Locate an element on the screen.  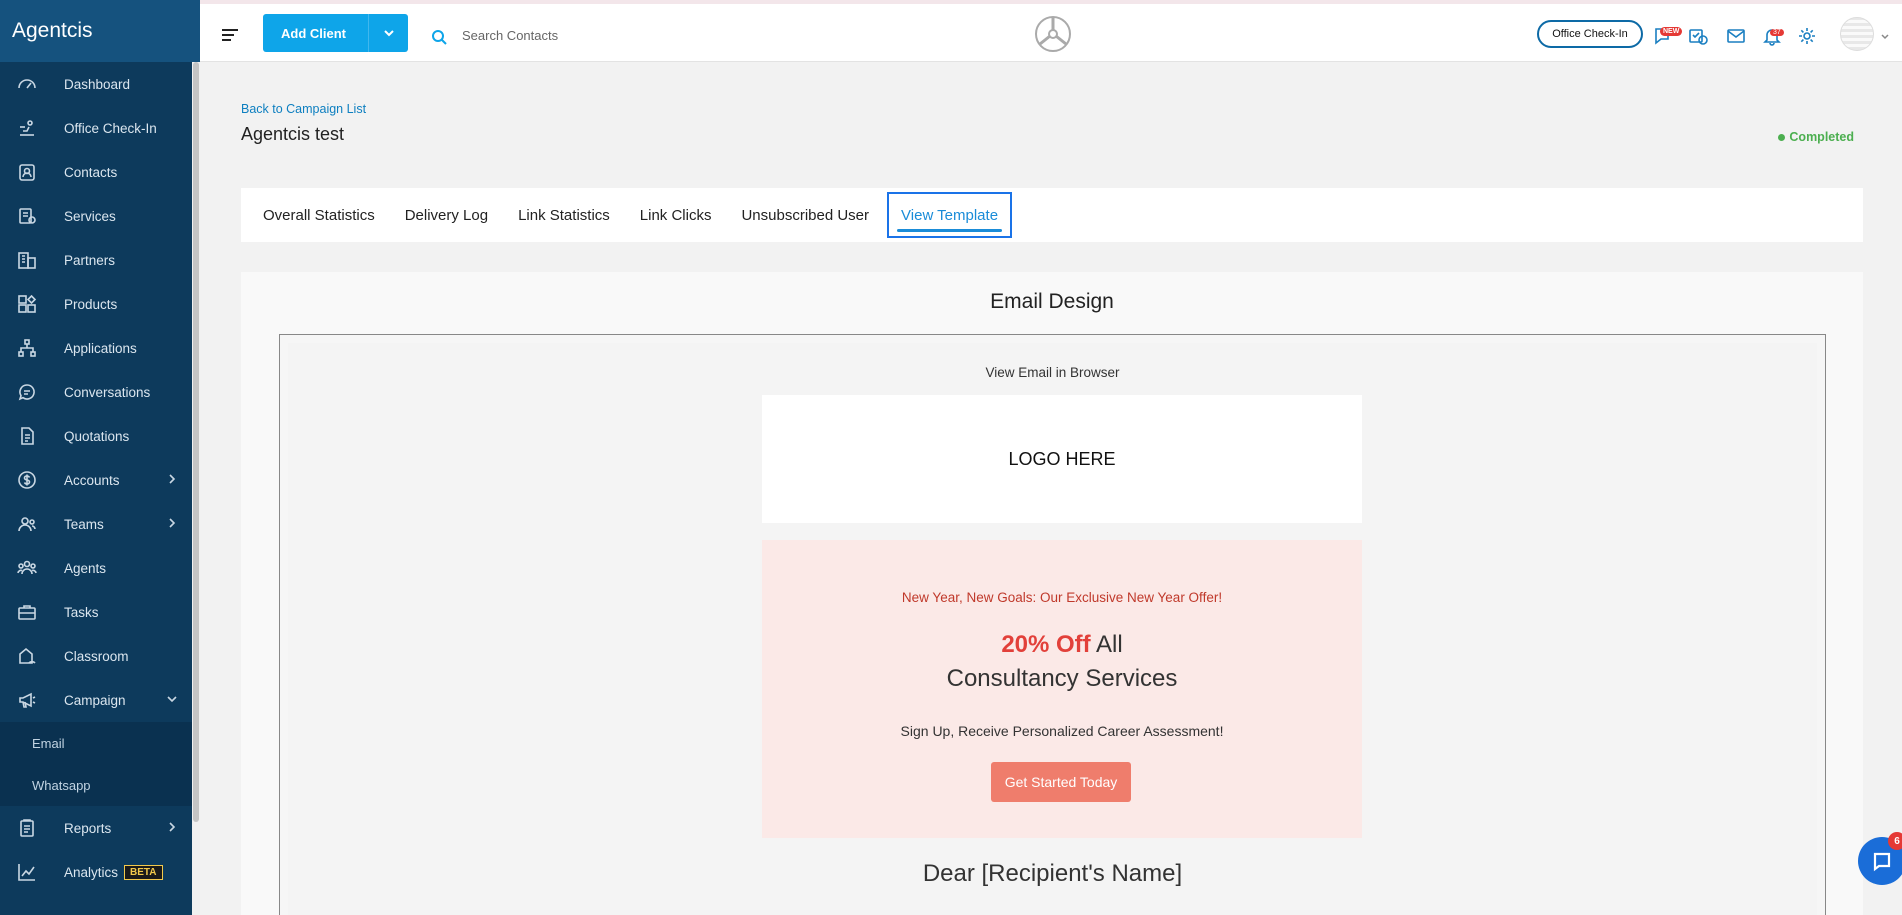
sidebar-item-accounts: Accounts is located at coordinates (96, 480).